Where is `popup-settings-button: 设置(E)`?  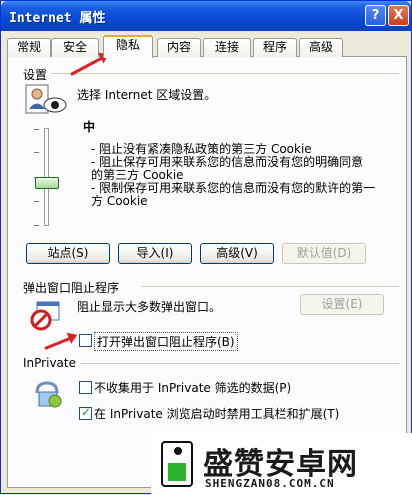 popup-settings-button: 设置(E) is located at coordinates (342, 304).